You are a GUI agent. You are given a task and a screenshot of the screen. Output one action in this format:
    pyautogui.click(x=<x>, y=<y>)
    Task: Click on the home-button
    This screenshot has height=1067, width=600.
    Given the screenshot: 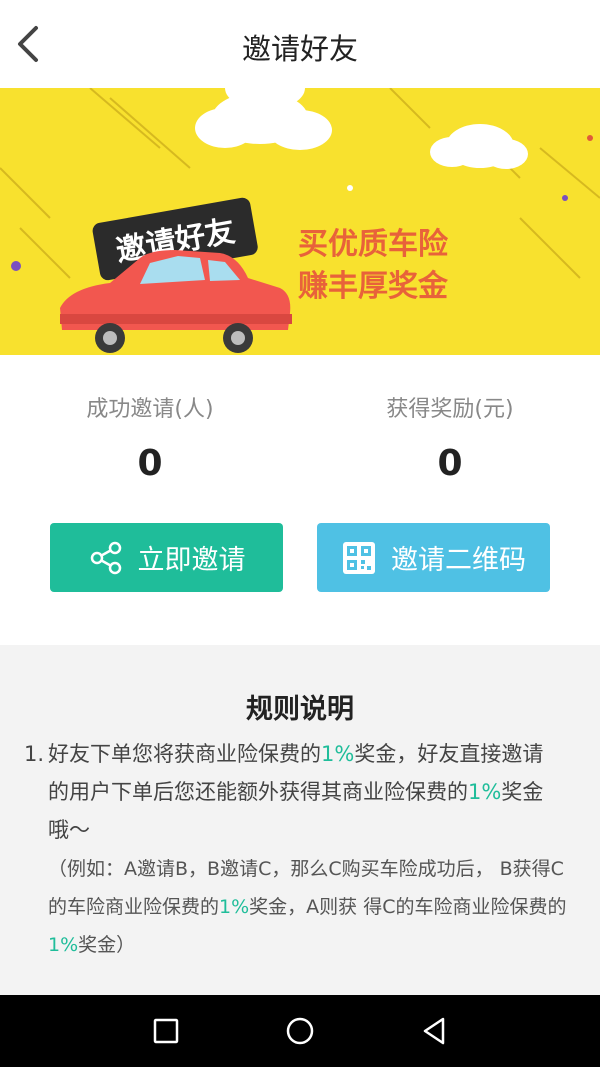 What is the action you would take?
    pyautogui.click(x=300, y=1031)
    